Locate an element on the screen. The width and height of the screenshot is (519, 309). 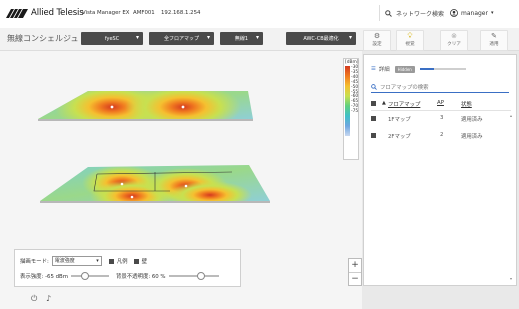
legend-color-bar is located at coordinates (347, 101).